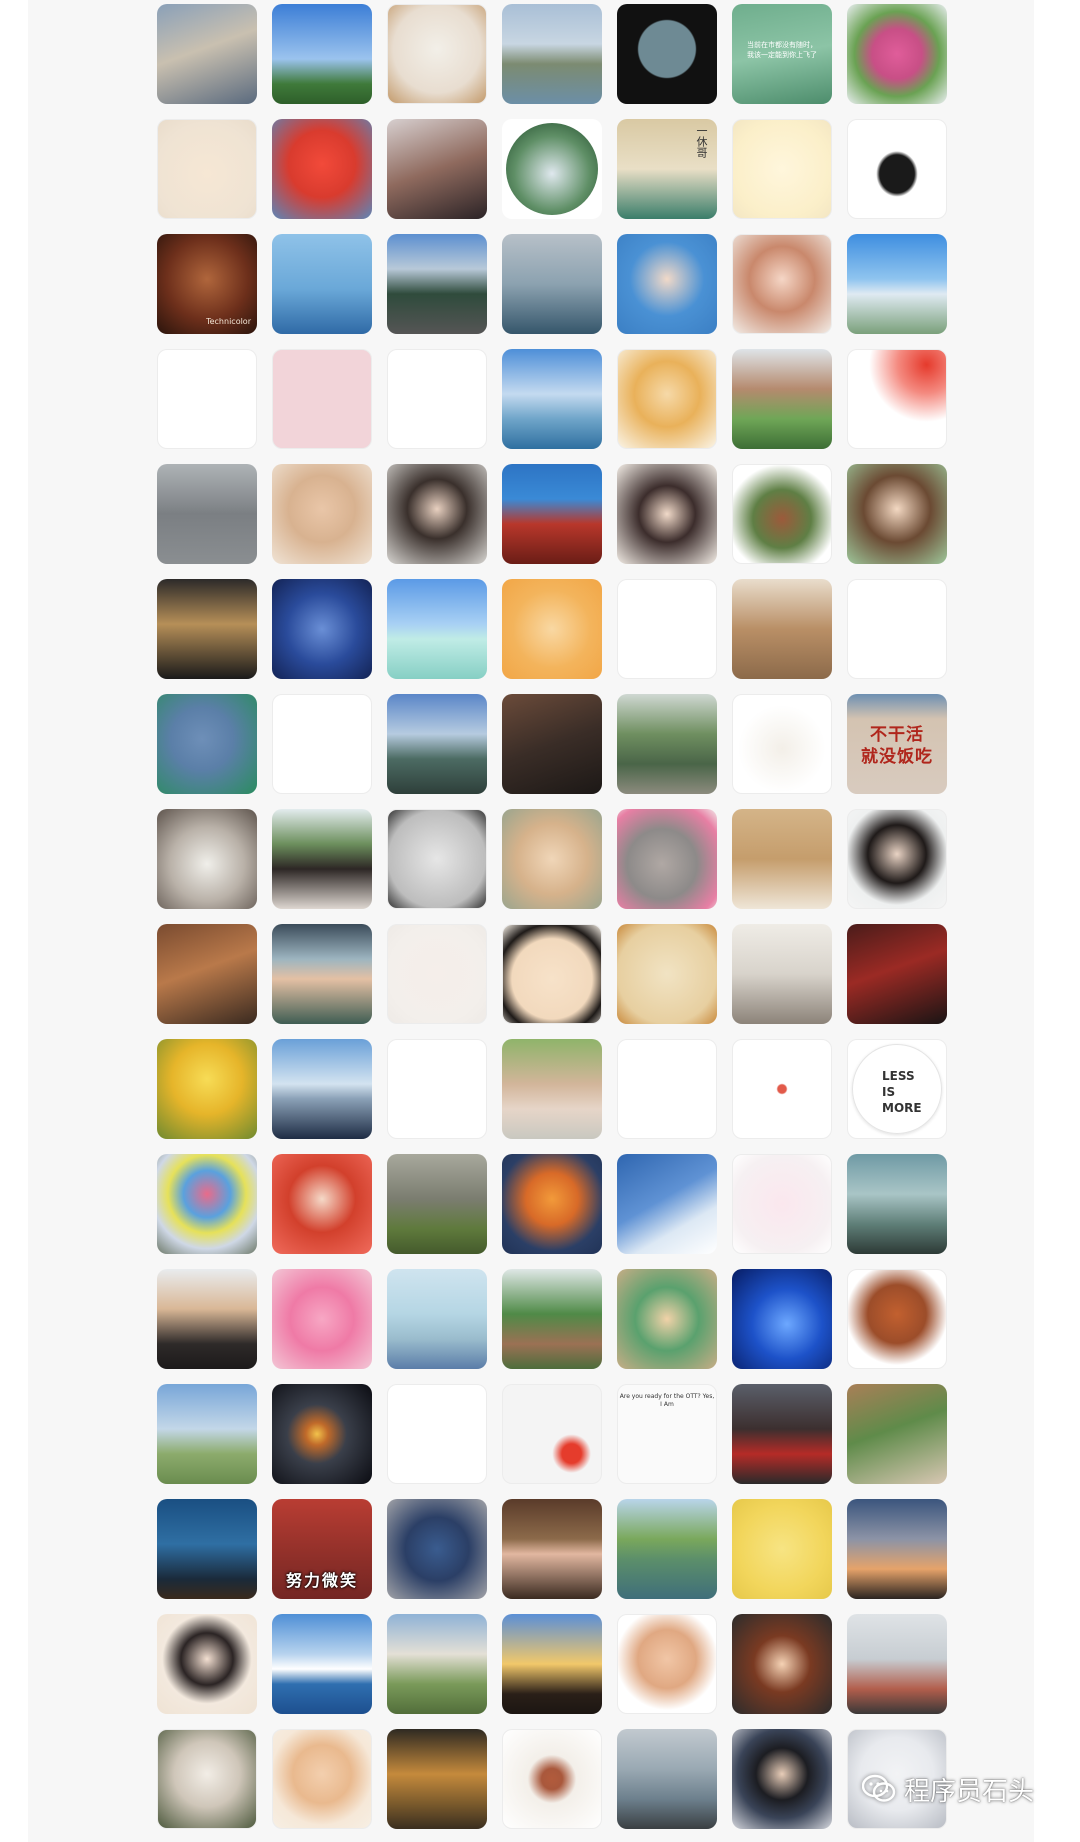 The width and height of the screenshot is (1080, 1842). What do you see at coordinates (322, 1319) in the screenshot?
I see `avatar-pink-toy-rabbit` at bounding box center [322, 1319].